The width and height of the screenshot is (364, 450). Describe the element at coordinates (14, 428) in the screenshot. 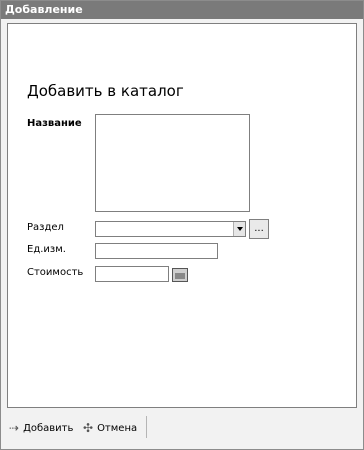

I see `add-arrow-icon: ⇢` at that location.